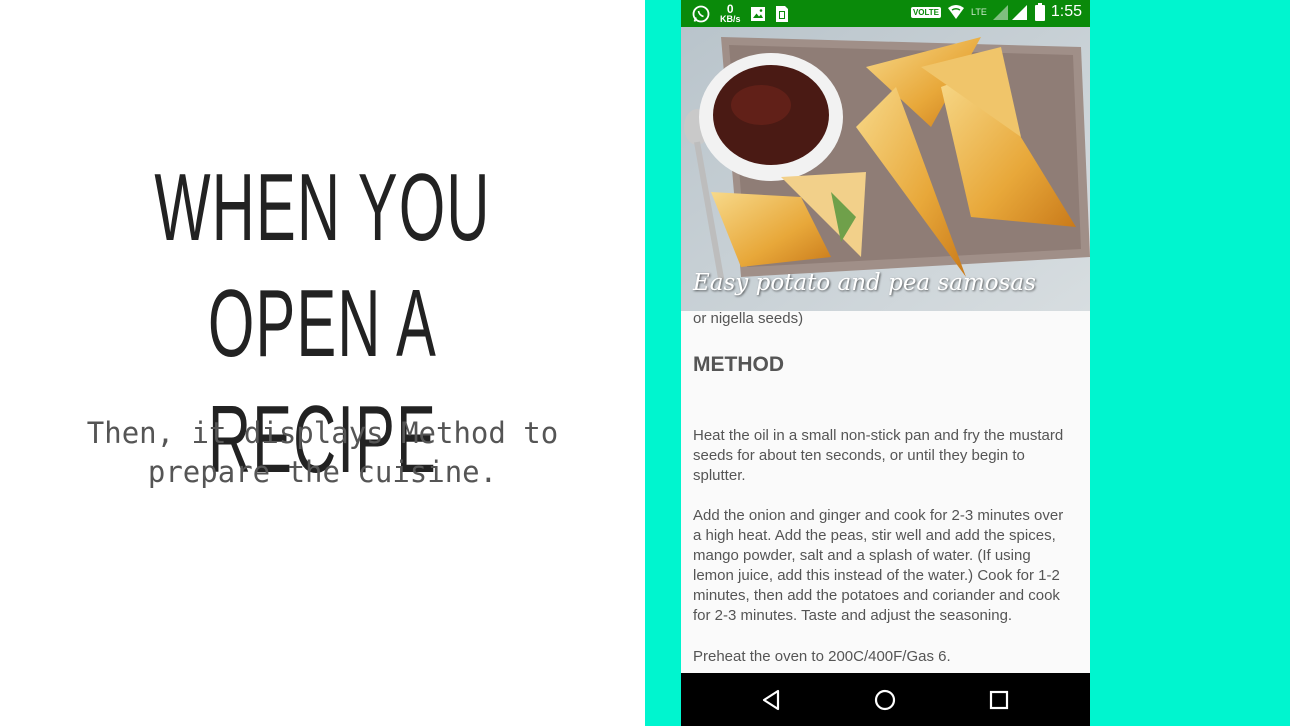  Describe the element at coordinates (738, 364) in the screenshot. I see `method-heading: METHOD` at that location.